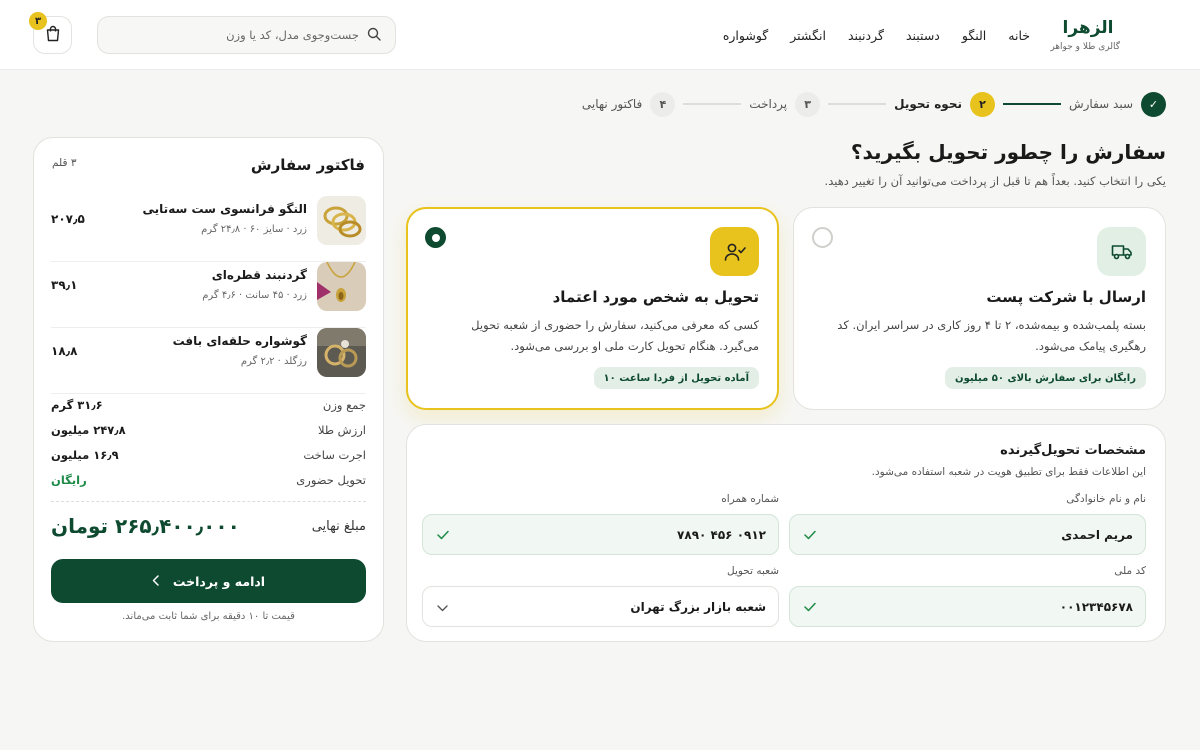  I want to click on radio-selected, so click(435, 237).